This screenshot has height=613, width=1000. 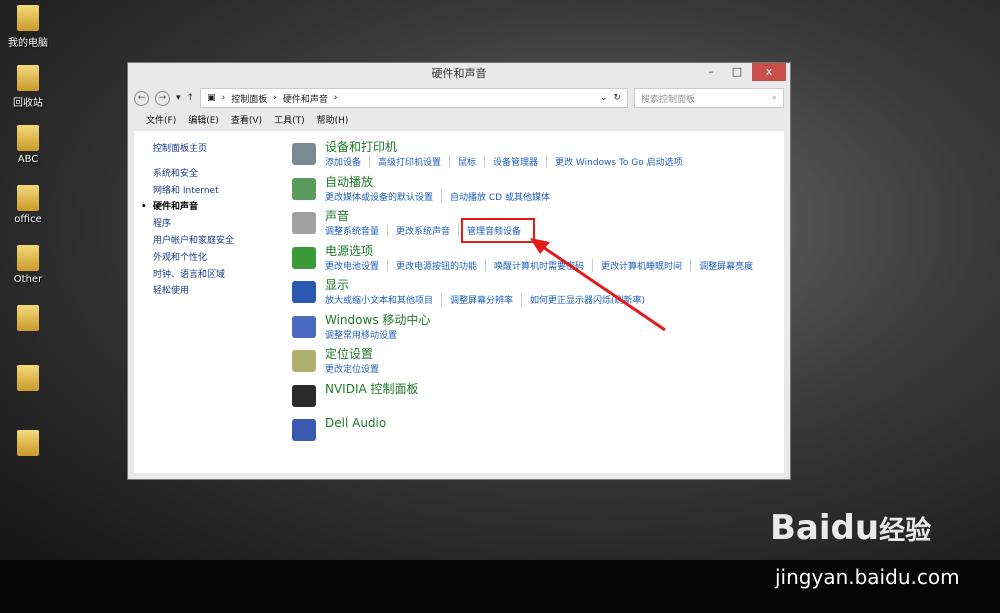 What do you see at coordinates (867, 577) in the screenshot?
I see `watermark-url: jingyan.baidu.com` at bounding box center [867, 577].